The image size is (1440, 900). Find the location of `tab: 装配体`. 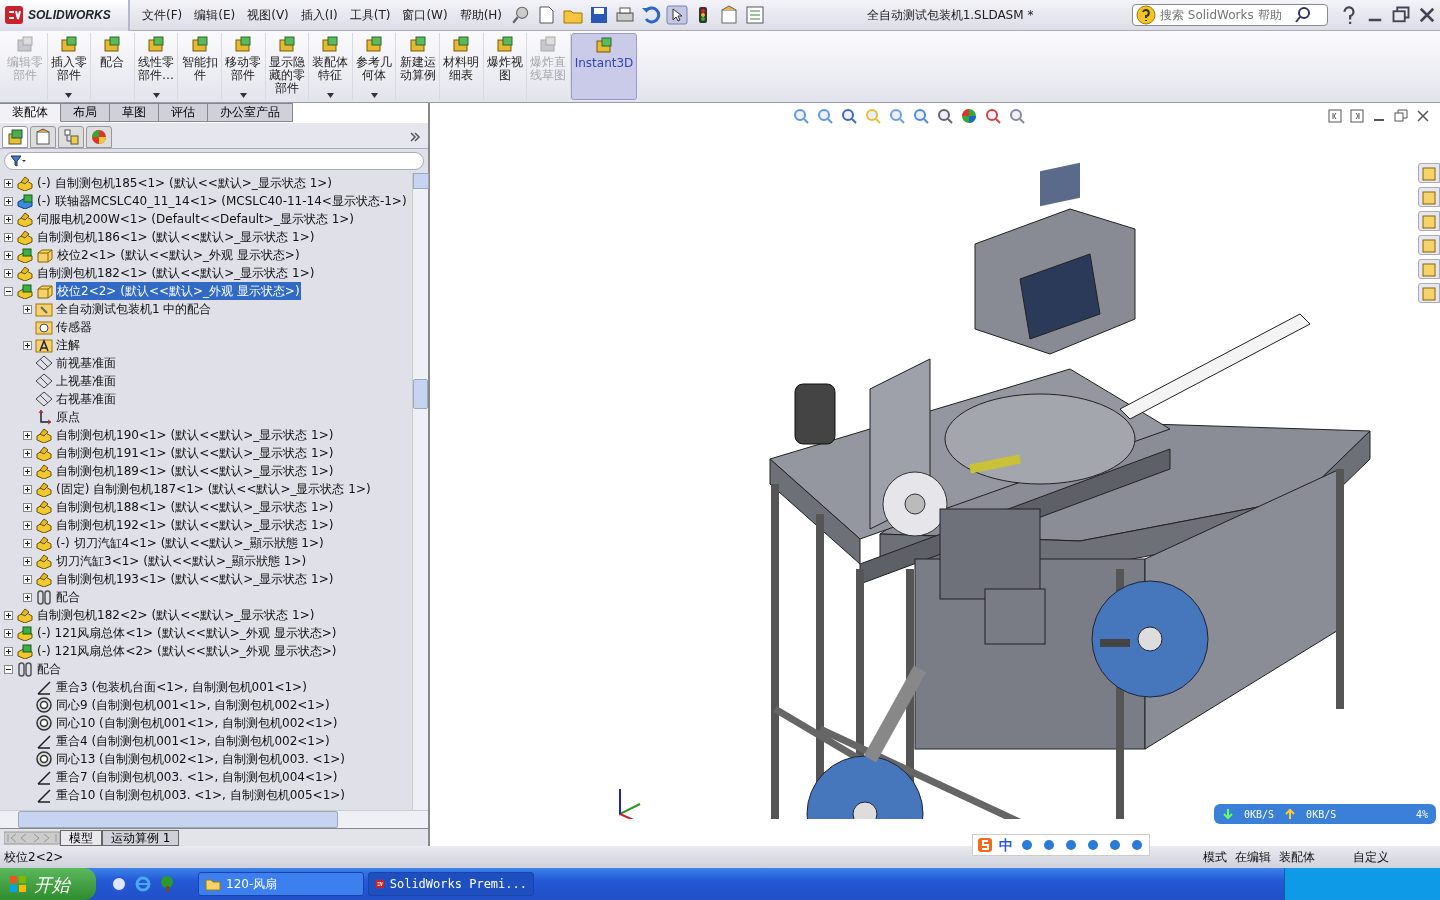

tab: 装配体 is located at coordinates (30, 112).